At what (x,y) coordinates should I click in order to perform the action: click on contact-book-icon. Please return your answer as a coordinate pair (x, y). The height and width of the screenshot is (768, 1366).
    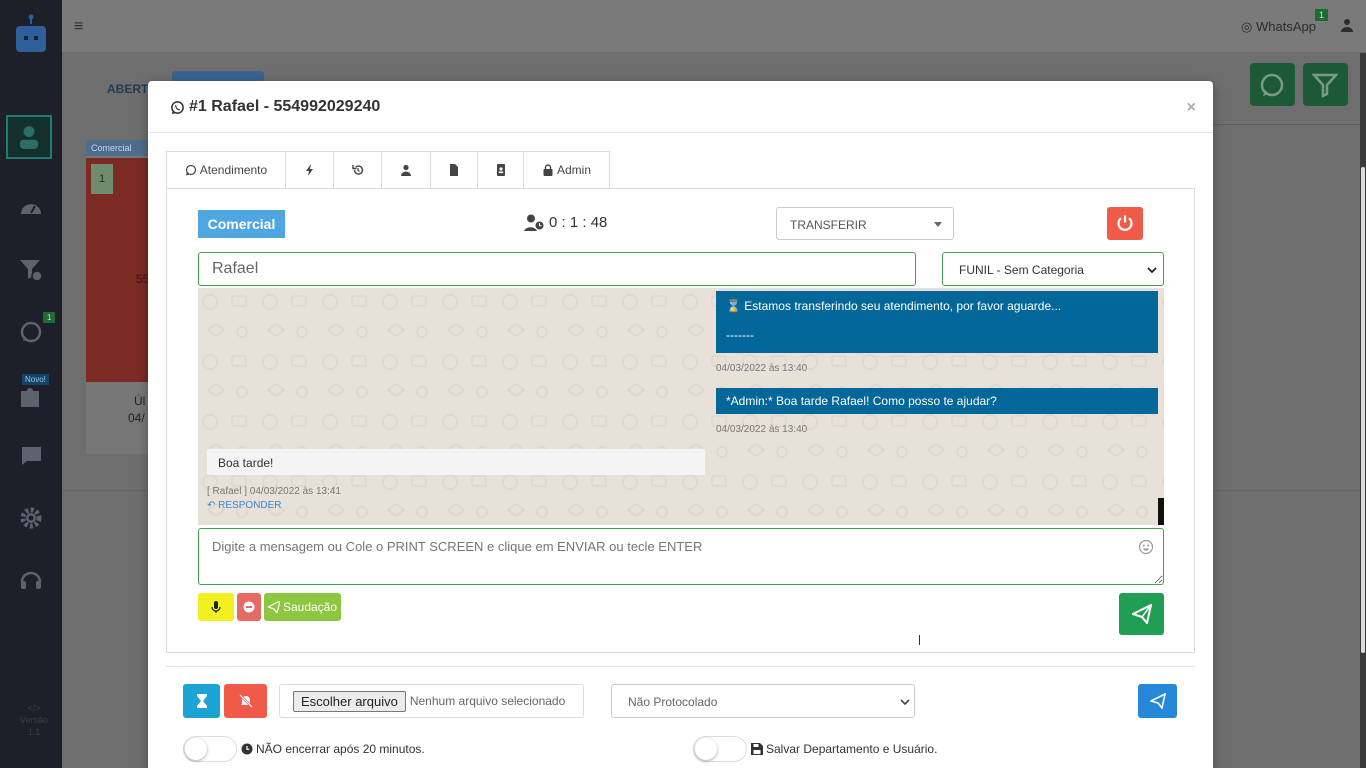
    Looking at the image, I should click on (500, 170).